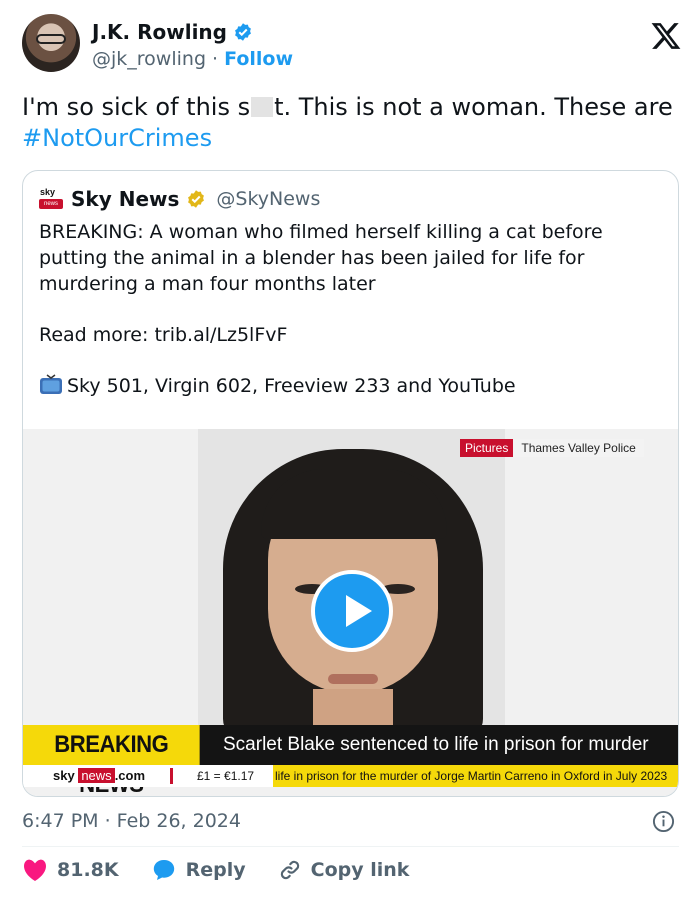 Image resolution: width=700 pixels, height=899 pixels. Describe the element at coordinates (111, 760) in the screenshot. I see `breaking-news-label: BREAKING NEWS` at that location.